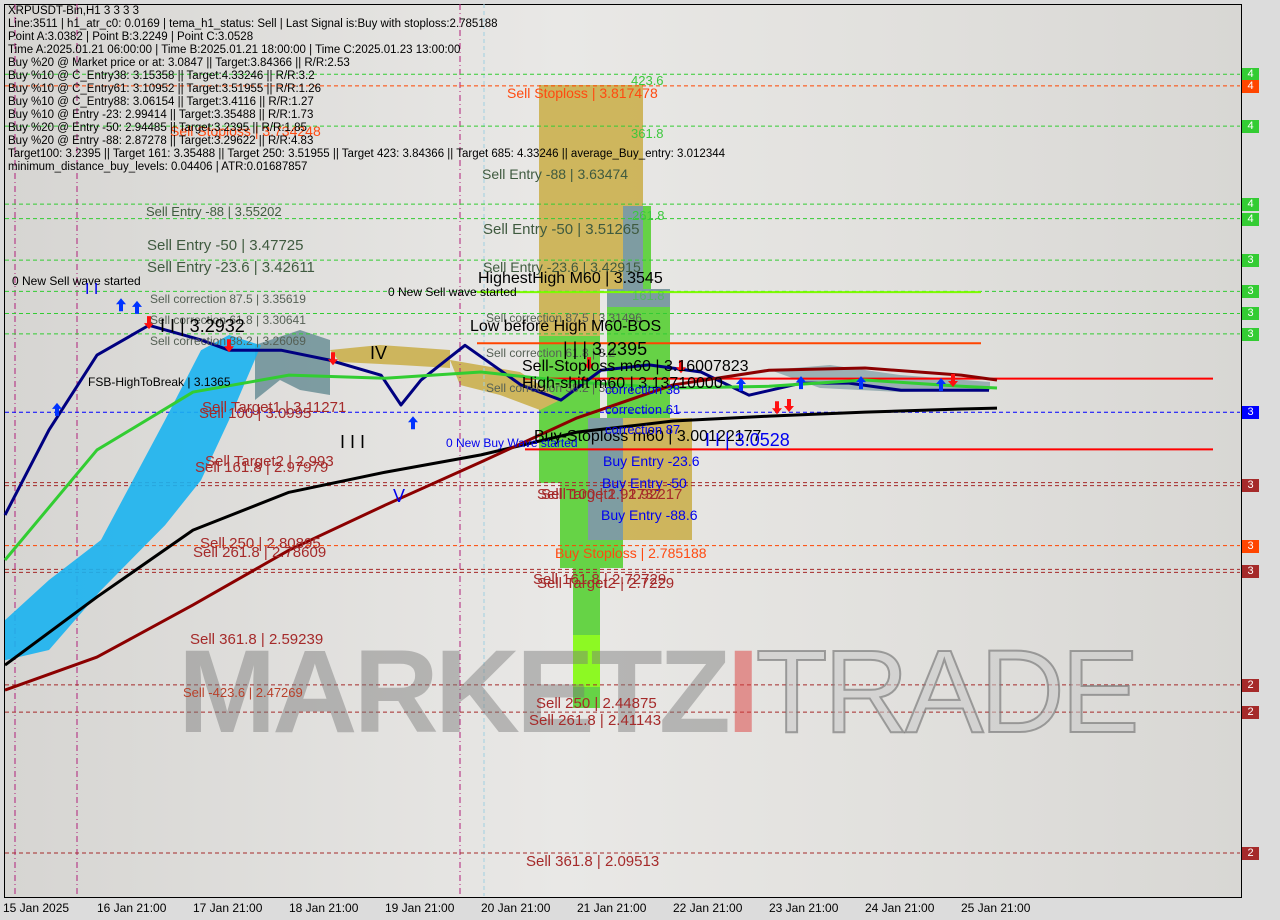  What do you see at coordinates (324, 908) in the screenshot?
I see `time-tick: 18 Jan 21:00` at bounding box center [324, 908].